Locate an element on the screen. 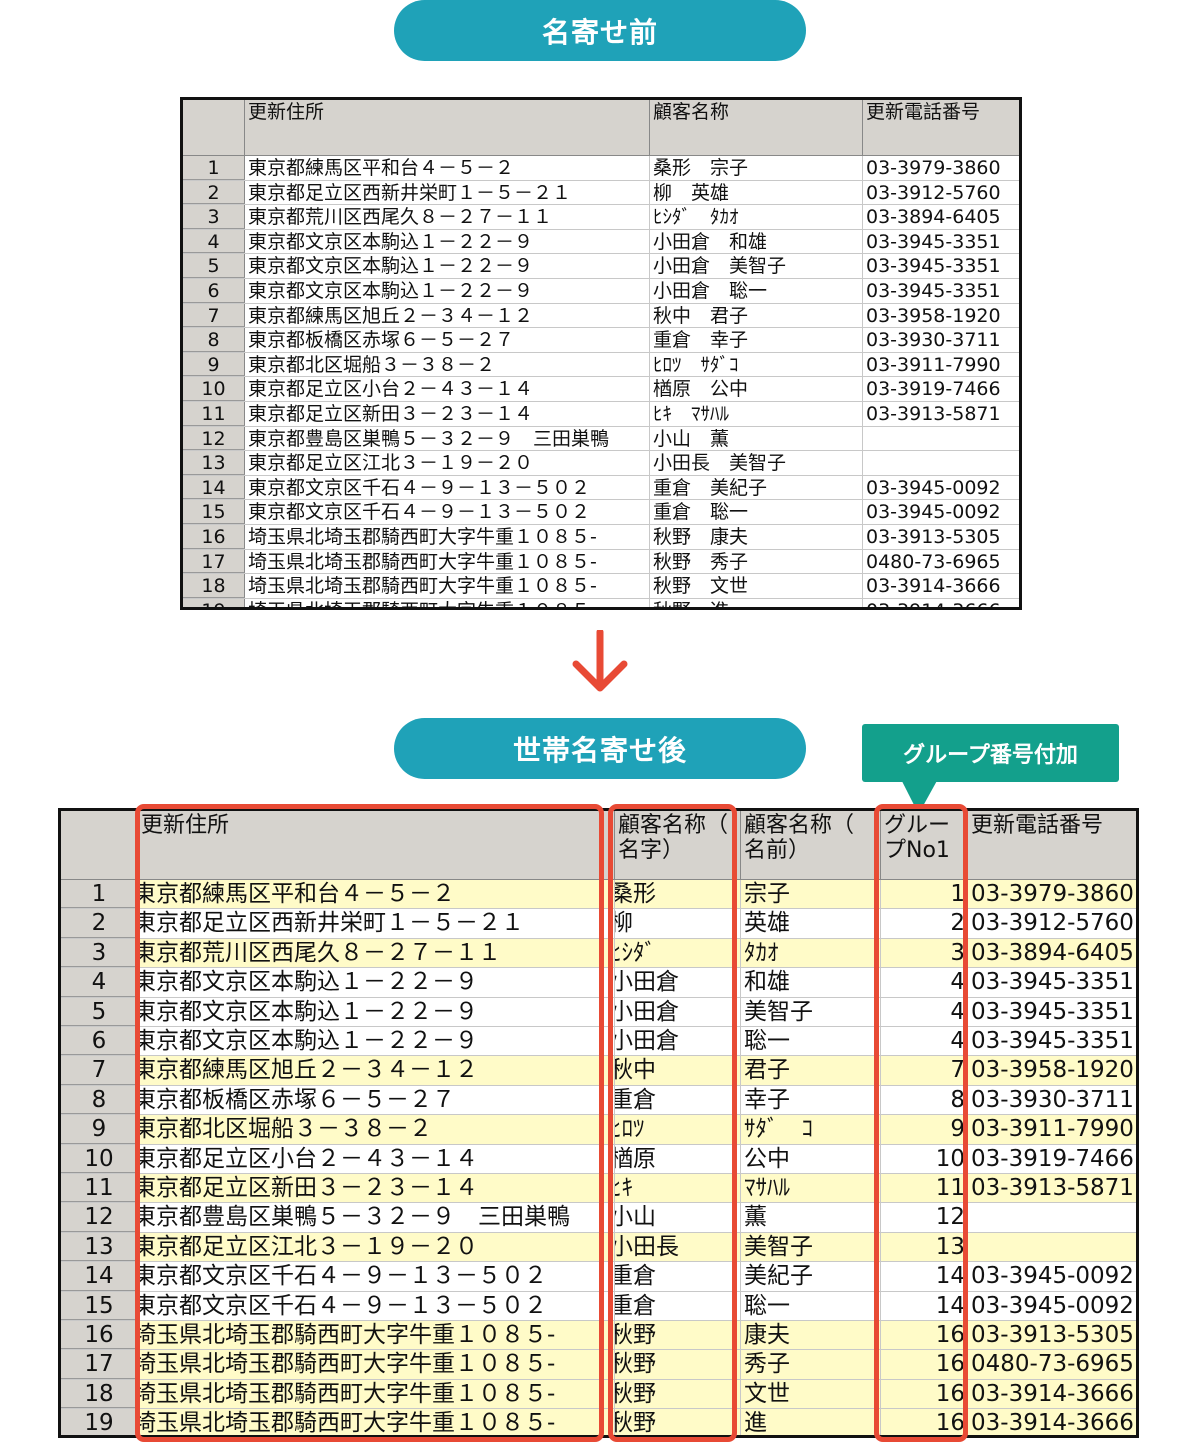  table-row: 7 東京都練馬区旭丘２－３４－１２ 秋中 君子 03-3958-1920 is located at coordinates (601, 316).